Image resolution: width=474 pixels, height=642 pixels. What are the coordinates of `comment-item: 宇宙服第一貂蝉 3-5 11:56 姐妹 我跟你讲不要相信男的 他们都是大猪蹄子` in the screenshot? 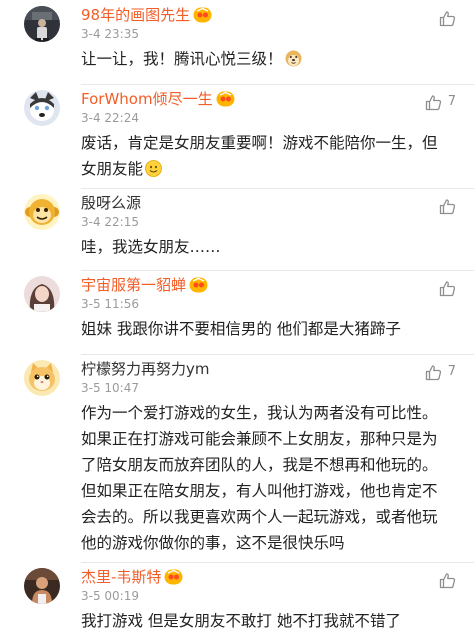 It's located at (237, 312).